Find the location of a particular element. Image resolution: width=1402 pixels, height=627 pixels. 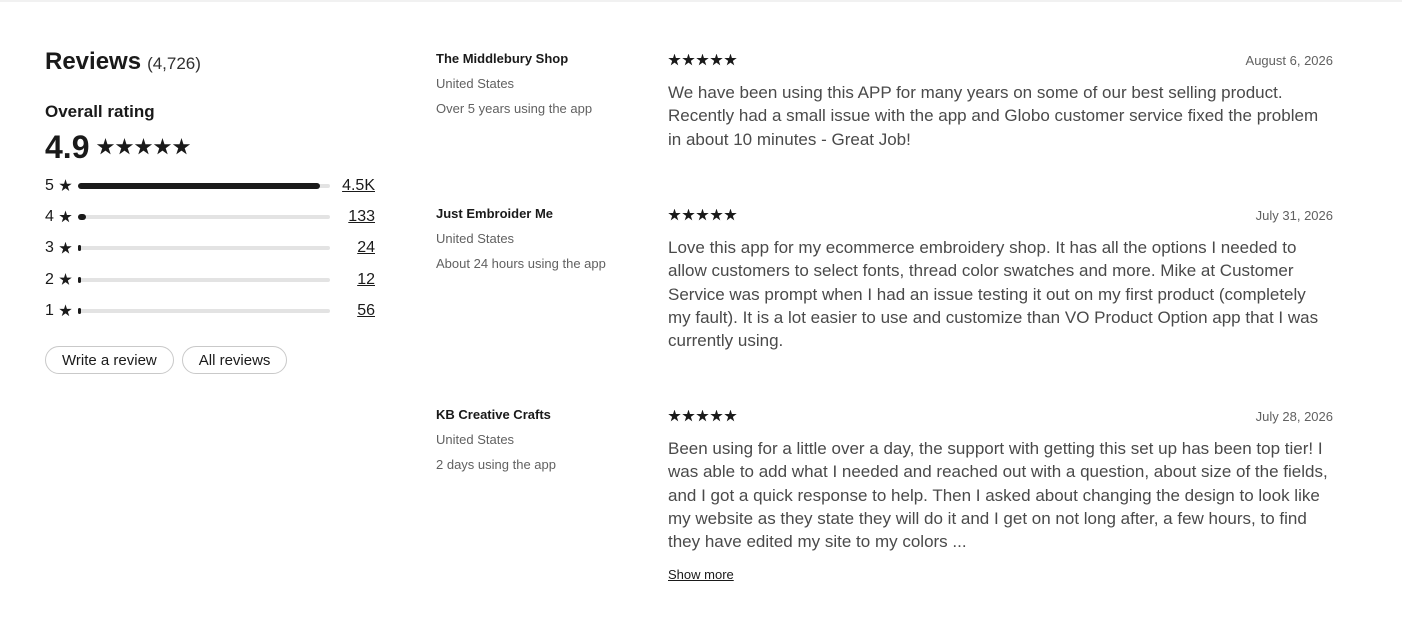

review-actions: Write a review All reviews is located at coordinates (210, 360).